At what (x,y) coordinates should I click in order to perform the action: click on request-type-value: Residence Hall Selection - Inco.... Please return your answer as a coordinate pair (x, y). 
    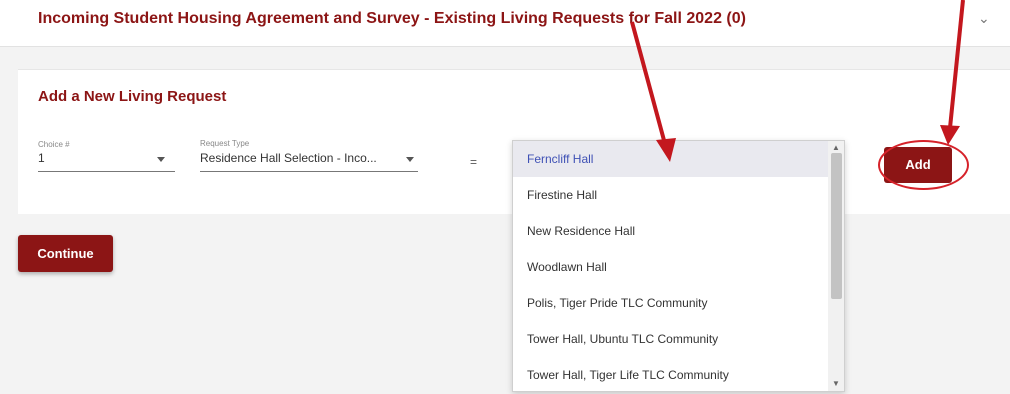
    Looking at the image, I should click on (288, 158).